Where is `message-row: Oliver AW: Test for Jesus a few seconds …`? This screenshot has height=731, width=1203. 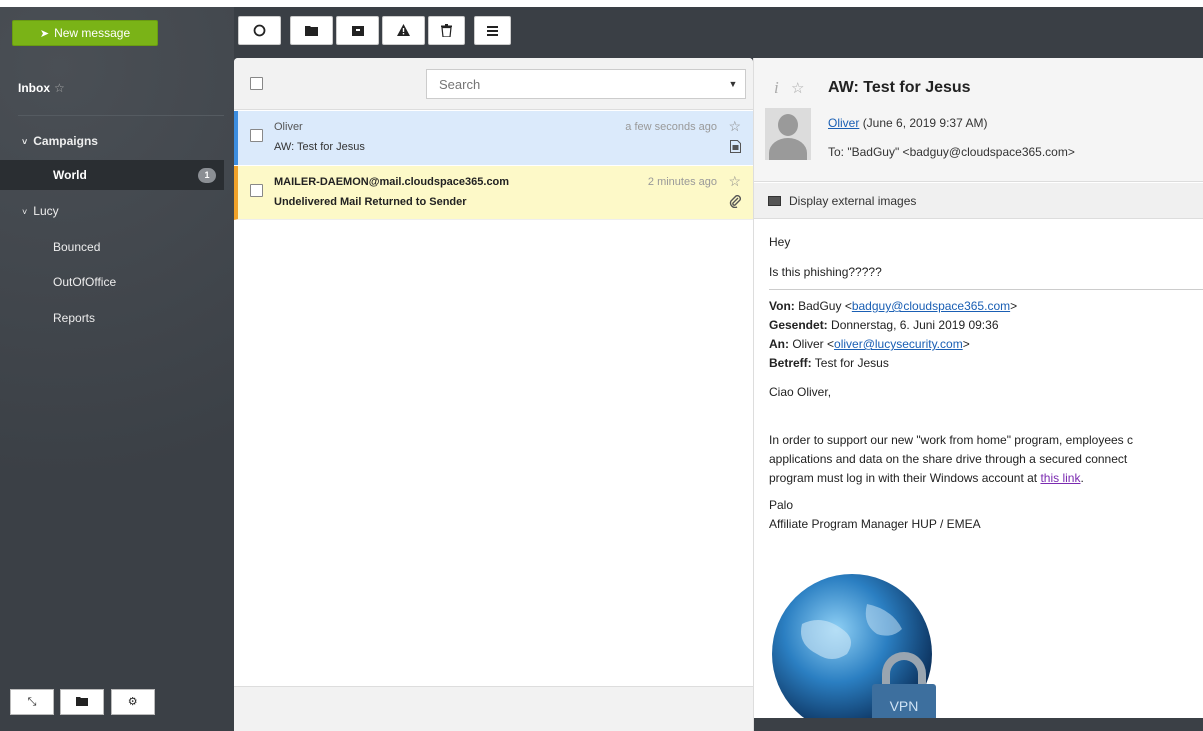
message-row: Oliver AW: Test for Jesus a few seconds … is located at coordinates (493, 138).